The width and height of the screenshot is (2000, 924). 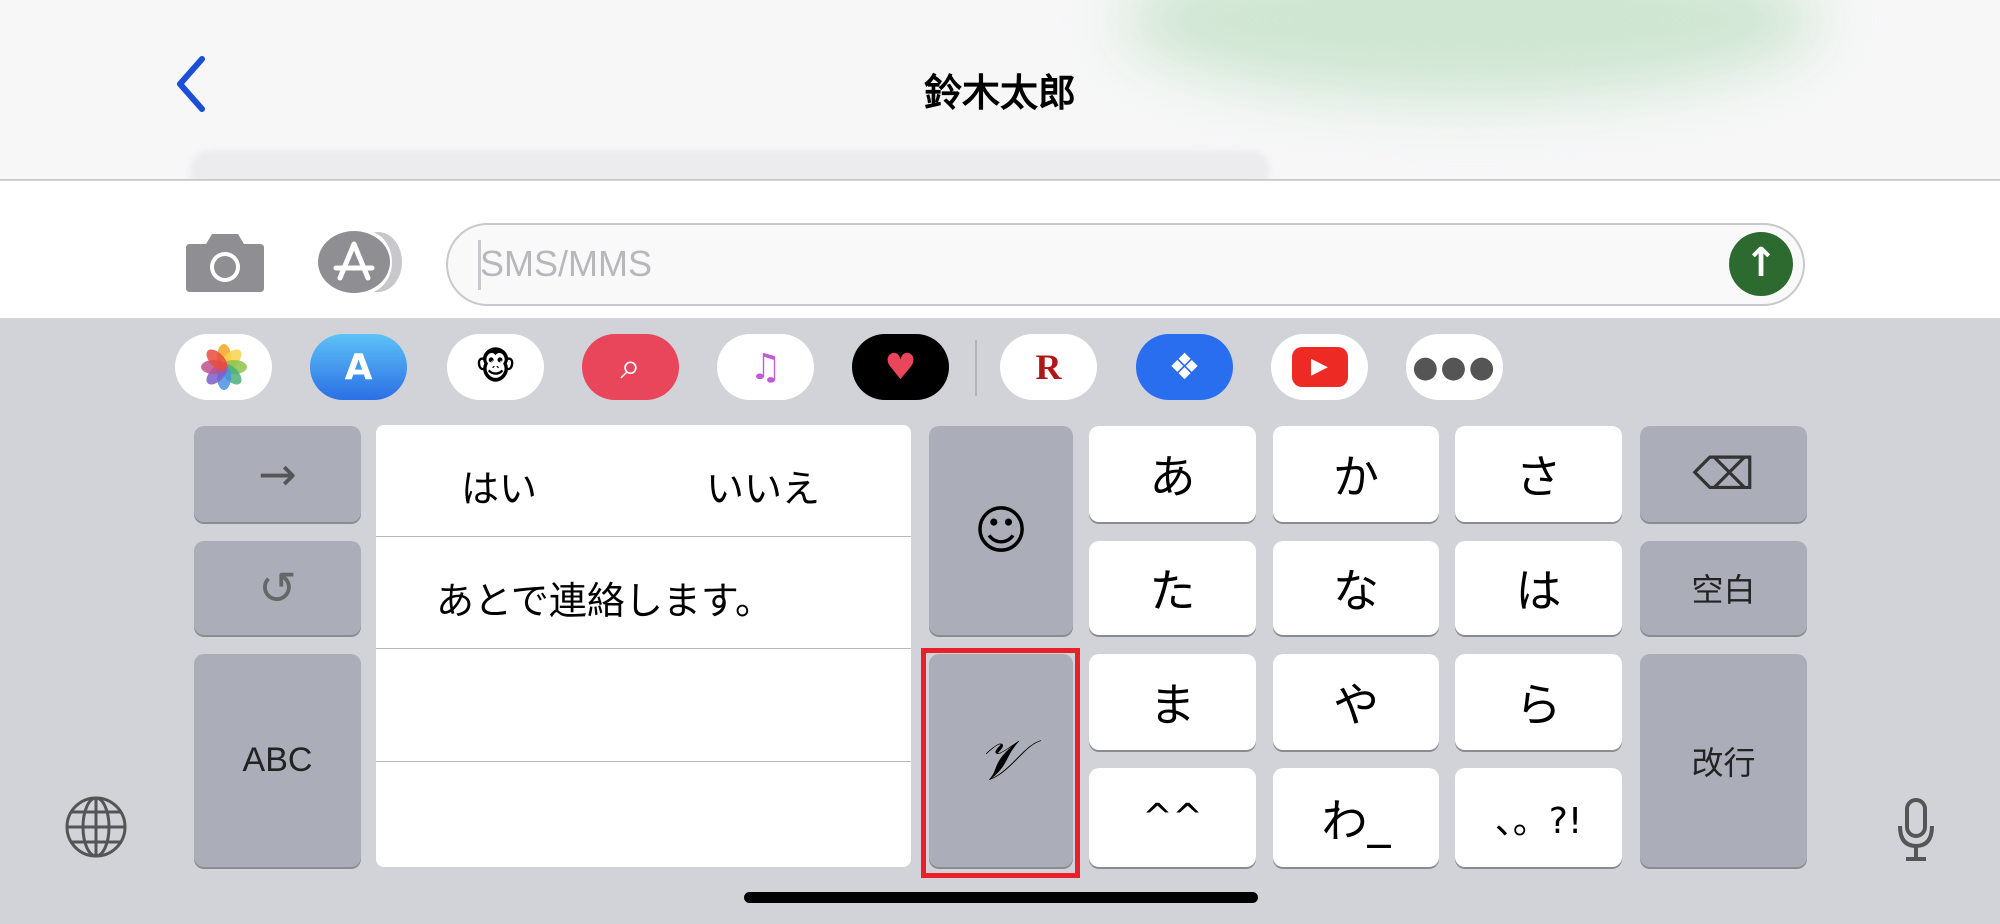 What do you see at coordinates (361, 262) in the screenshot?
I see `app-store-icon` at bounding box center [361, 262].